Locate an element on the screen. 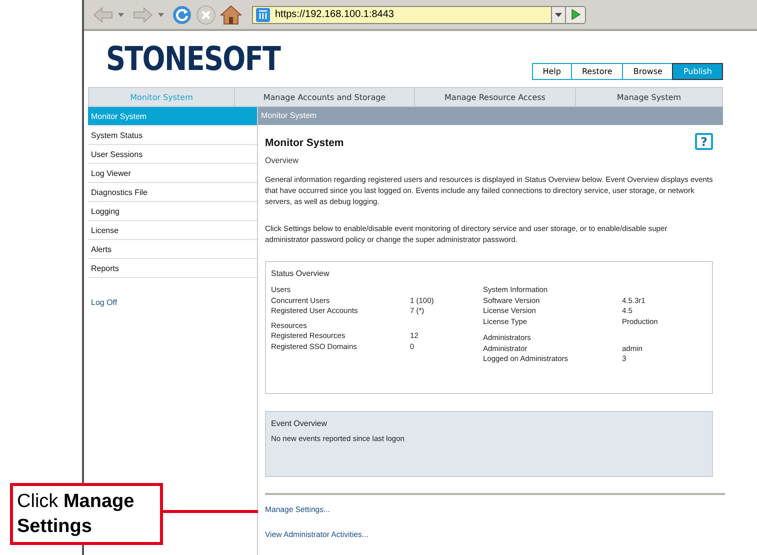 Image resolution: width=757 pixels, height=555 pixels. breadcrumb-bar: Monitor System is located at coordinates (490, 116).